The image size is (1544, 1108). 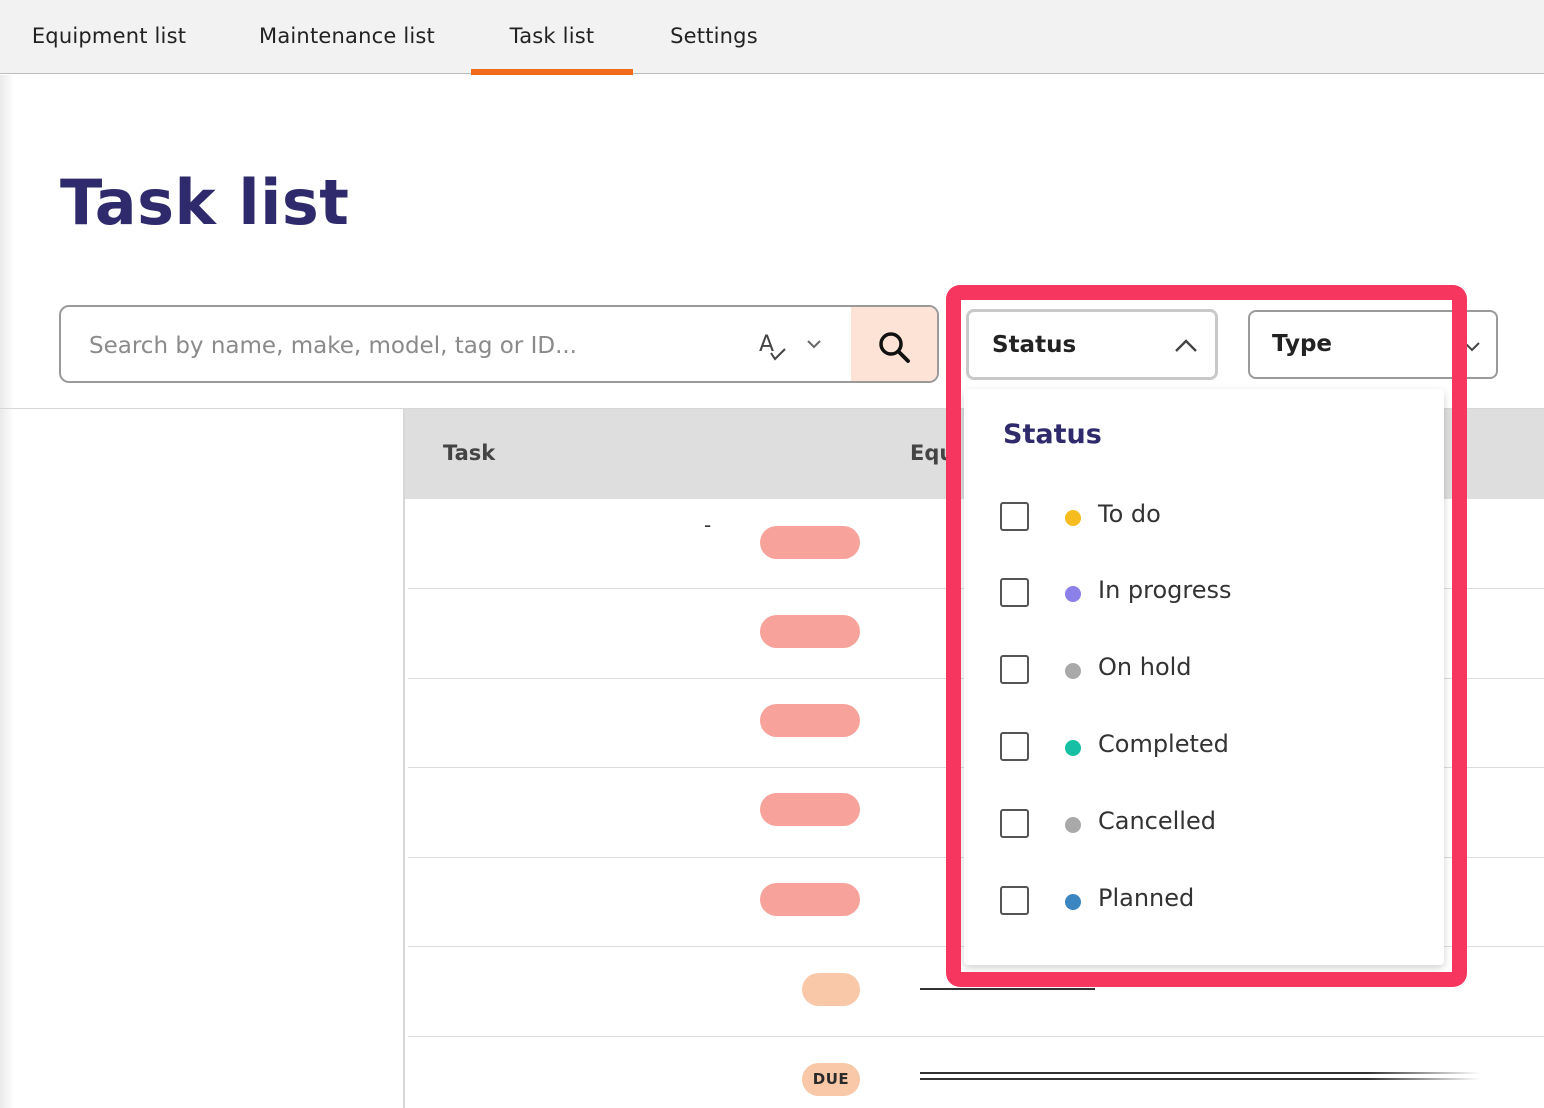 I want to click on search-button, so click(x=894, y=344).